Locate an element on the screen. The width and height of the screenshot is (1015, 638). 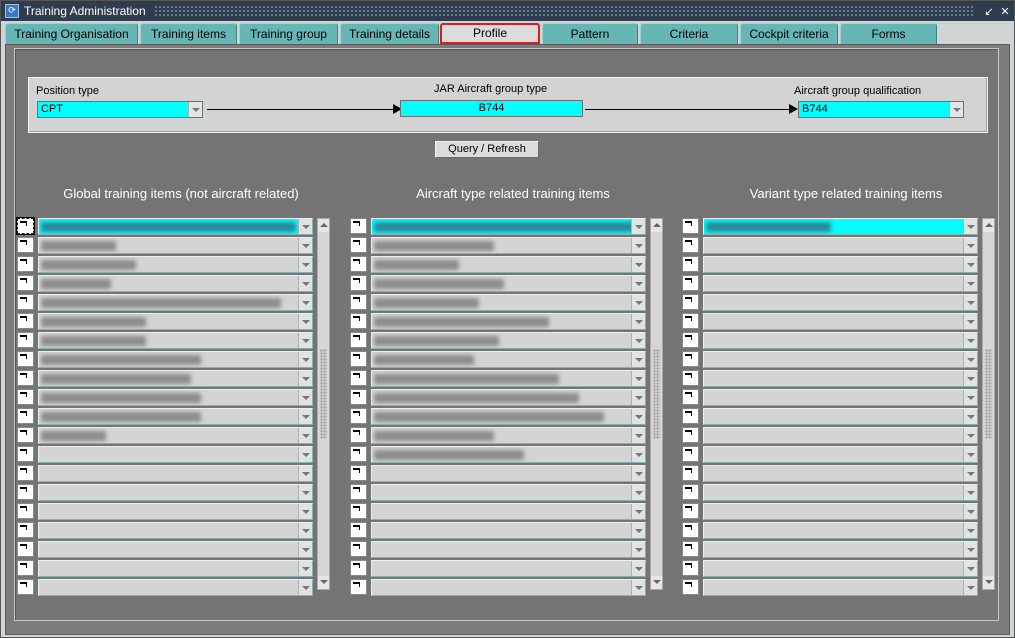
tab-forms: Forms is located at coordinates (888, 33).